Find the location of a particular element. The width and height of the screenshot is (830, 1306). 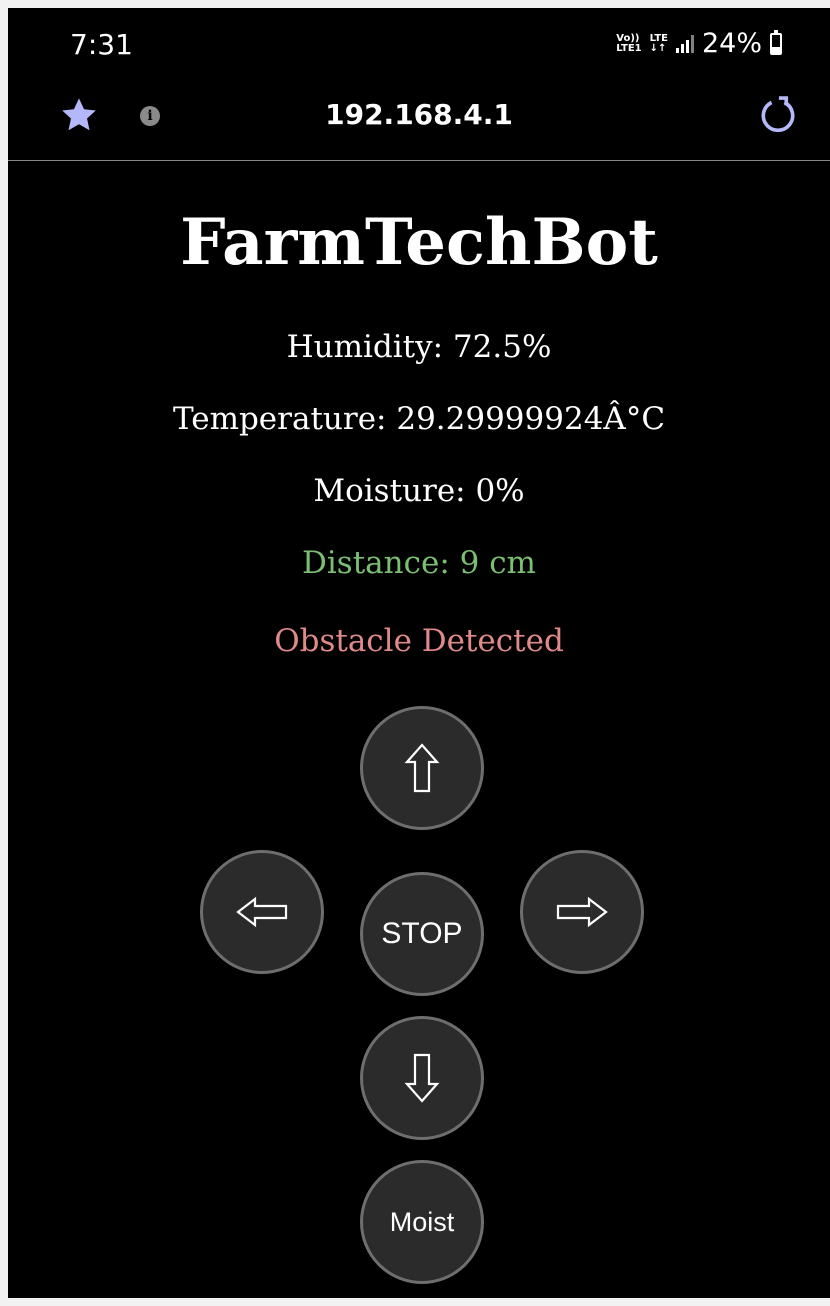

left-button is located at coordinates (262, 912).